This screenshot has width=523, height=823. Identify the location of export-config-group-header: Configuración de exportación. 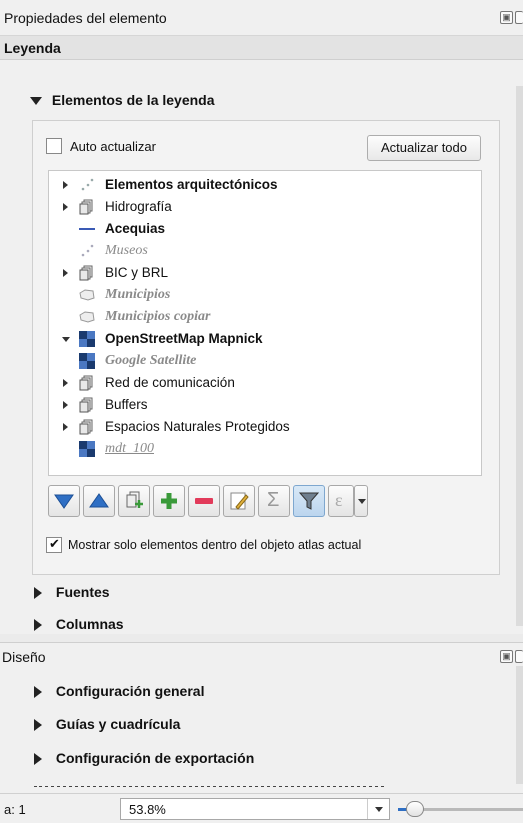
(144, 758).